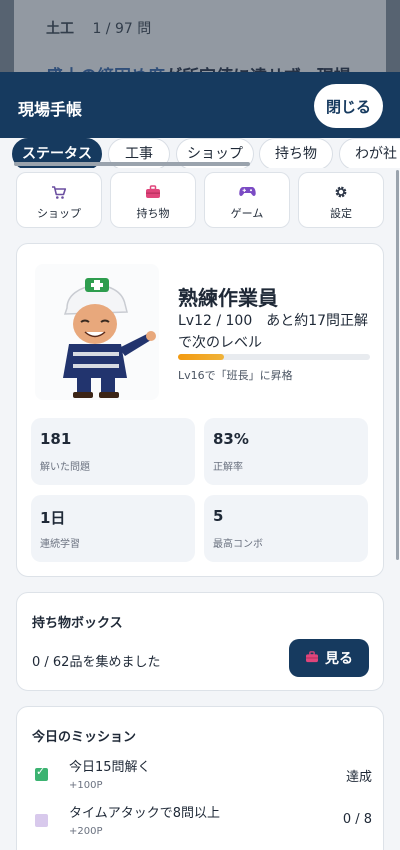  Describe the element at coordinates (247, 213) in the screenshot. I see `quick-game-label: ゲーム` at that location.